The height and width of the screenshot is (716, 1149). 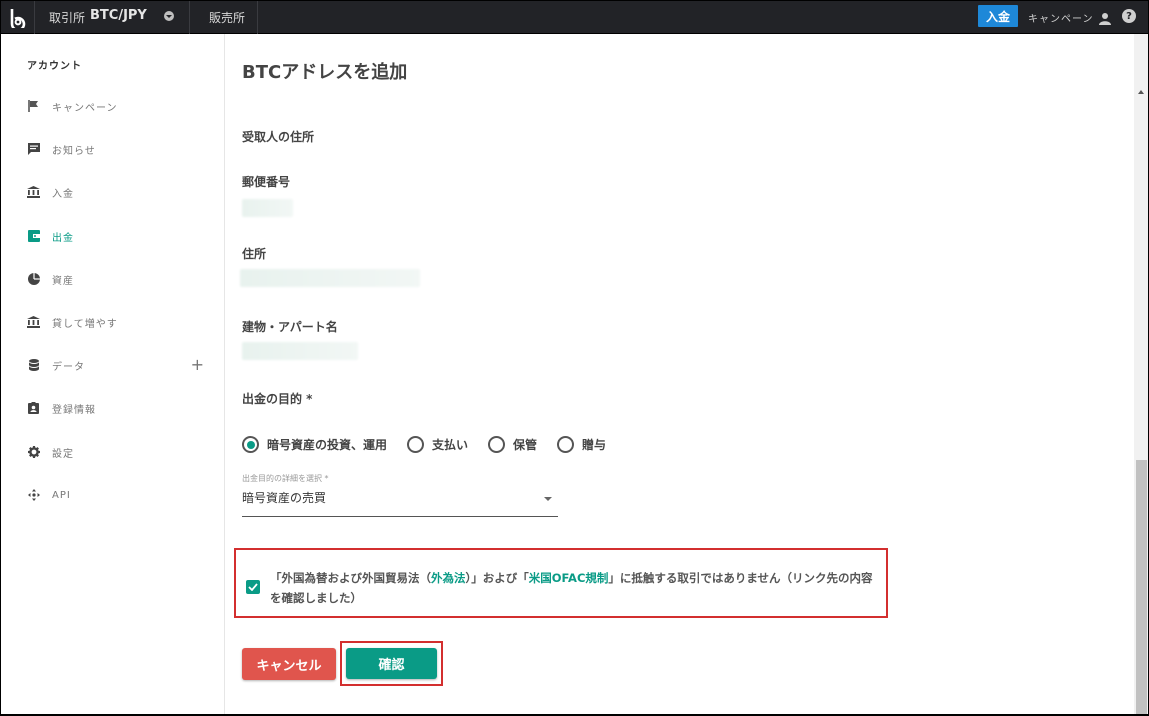 What do you see at coordinates (33, 236) in the screenshot?
I see `wallet-icon` at bounding box center [33, 236].